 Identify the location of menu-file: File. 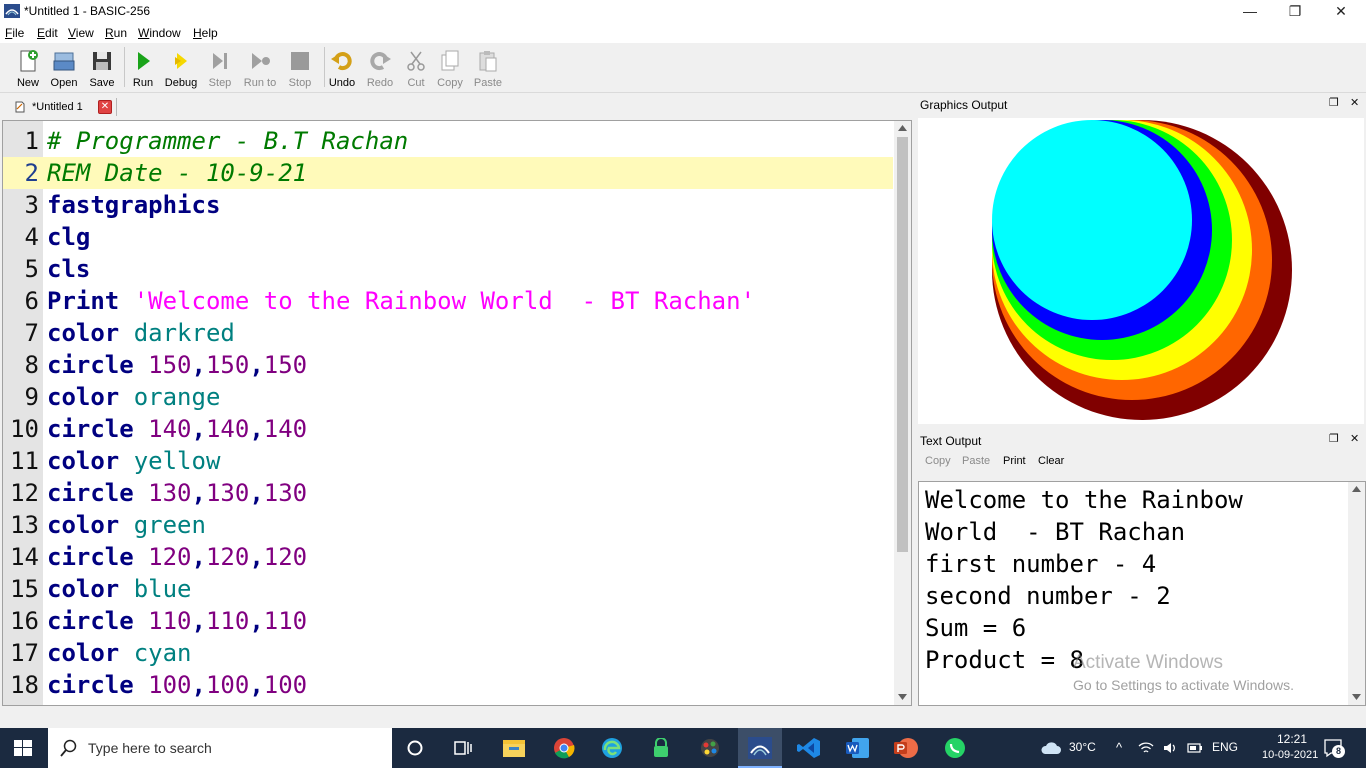
(14, 33).